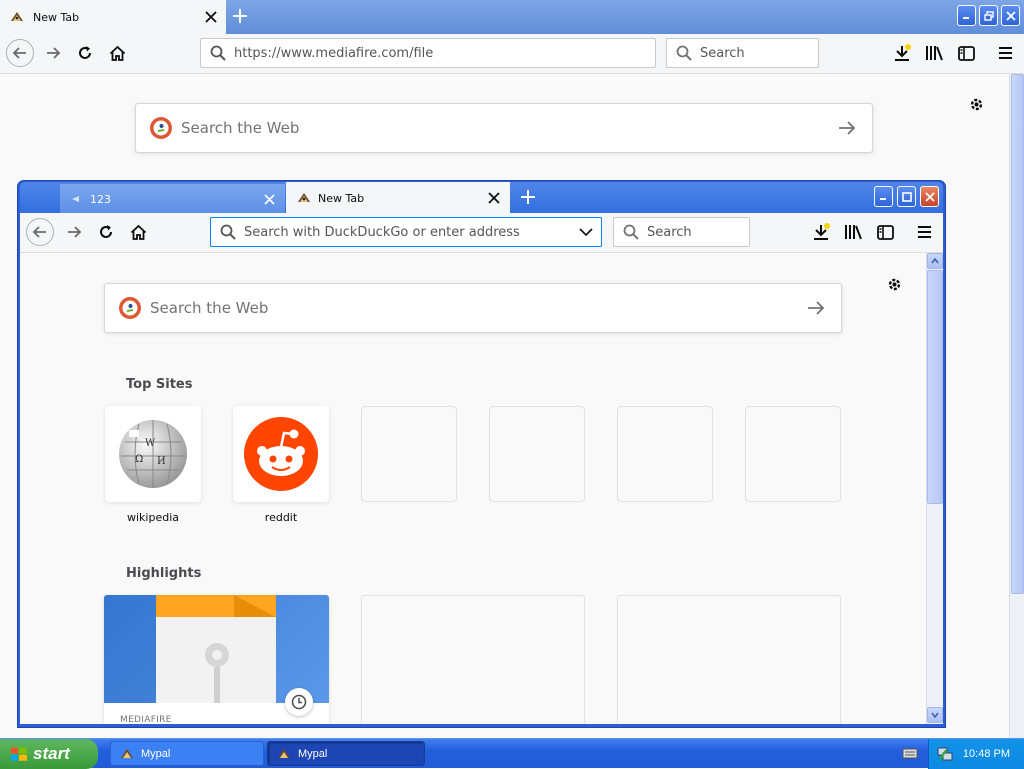  What do you see at coordinates (910, 753) in the screenshot?
I see `keyboard-icon` at bounding box center [910, 753].